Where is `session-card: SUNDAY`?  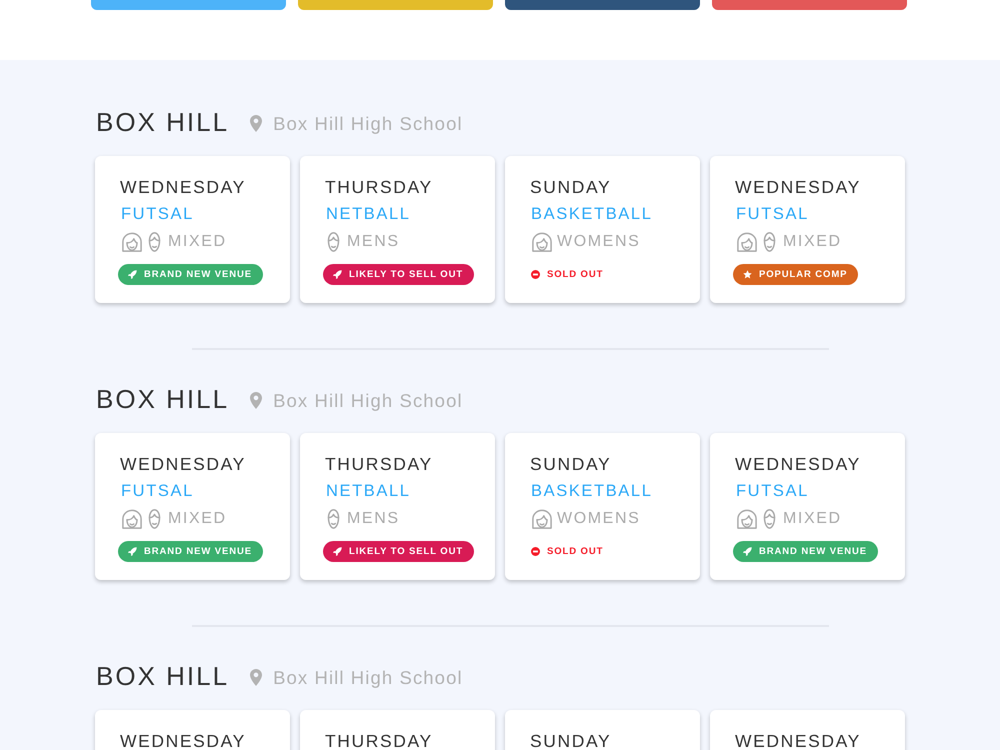
session-card: SUNDAY is located at coordinates (602, 730).